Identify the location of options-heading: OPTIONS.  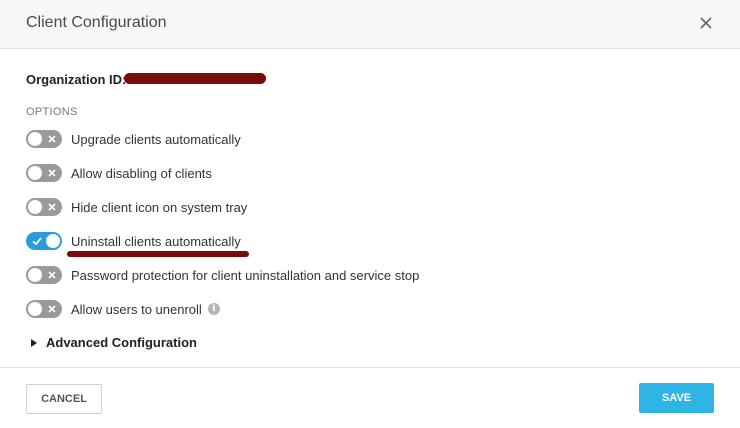
(52, 112).